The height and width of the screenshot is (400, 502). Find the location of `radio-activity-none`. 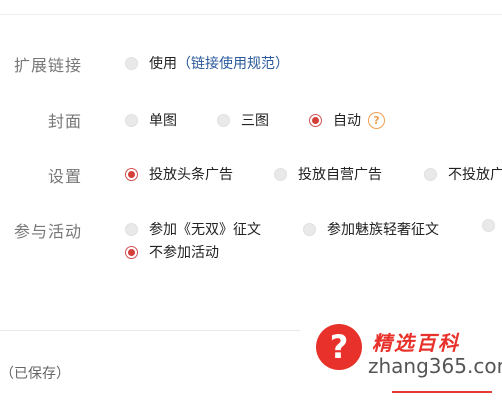

radio-activity-none is located at coordinates (131, 252).